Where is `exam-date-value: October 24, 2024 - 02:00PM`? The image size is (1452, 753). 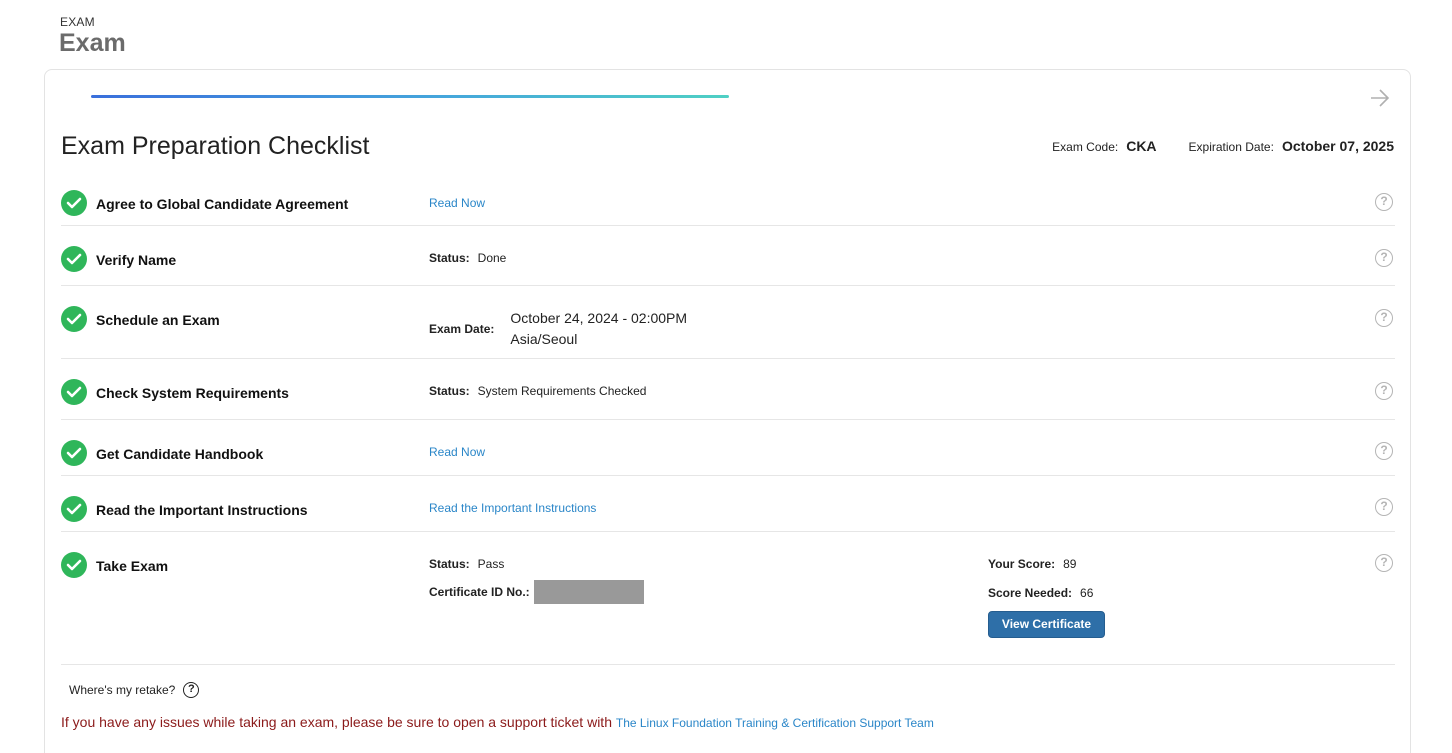
exam-date-value: October 24, 2024 - 02:00PM is located at coordinates (599, 318).